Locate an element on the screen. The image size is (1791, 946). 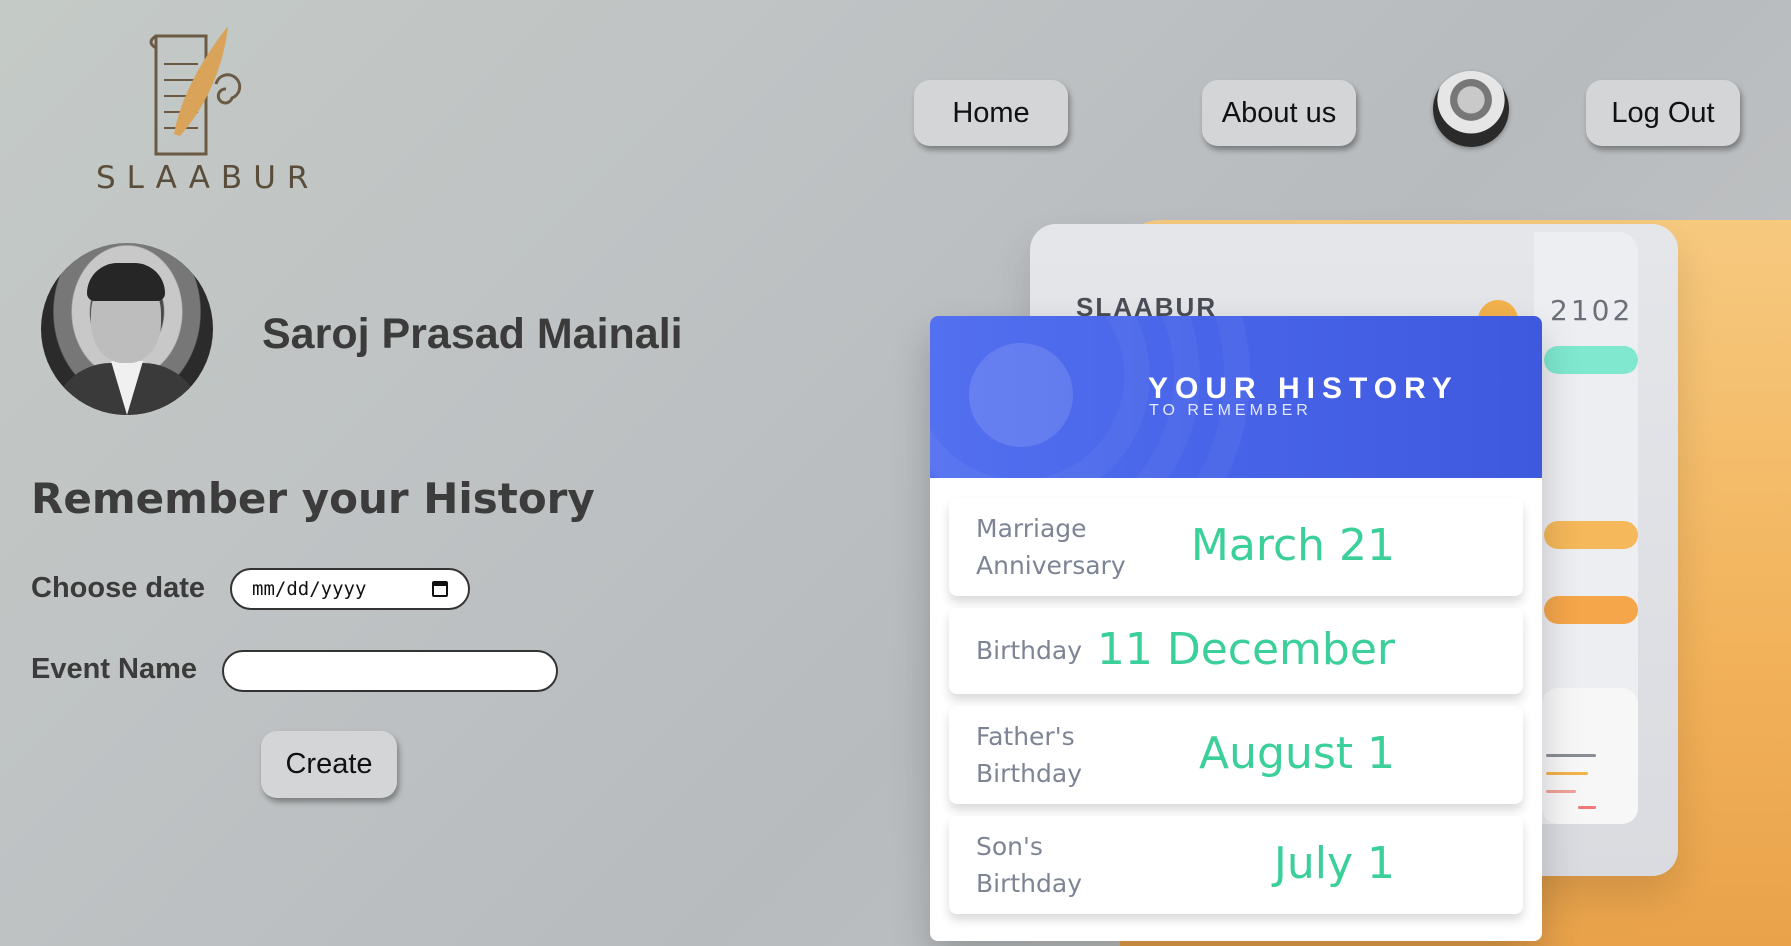
date-label: Choose date is located at coordinates (118, 588).